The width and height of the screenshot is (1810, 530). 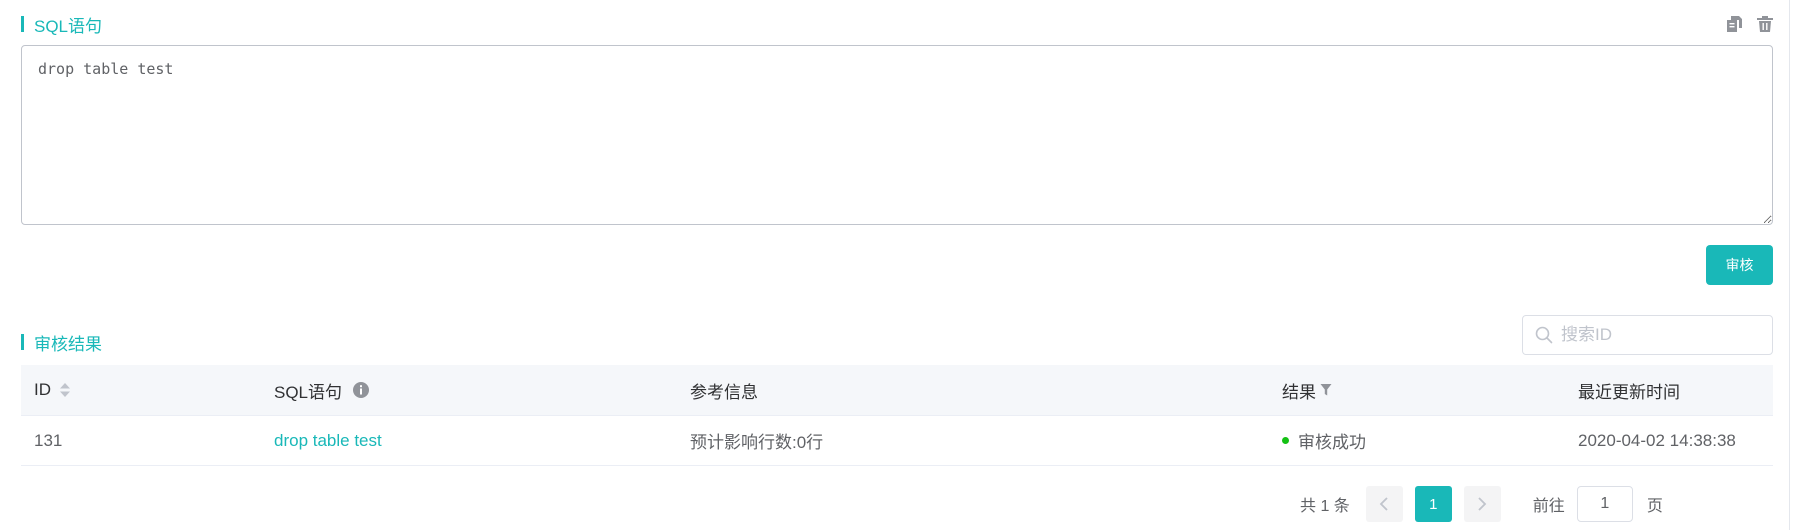 What do you see at coordinates (65, 390) in the screenshot?
I see `sort-caret-icon` at bounding box center [65, 390].